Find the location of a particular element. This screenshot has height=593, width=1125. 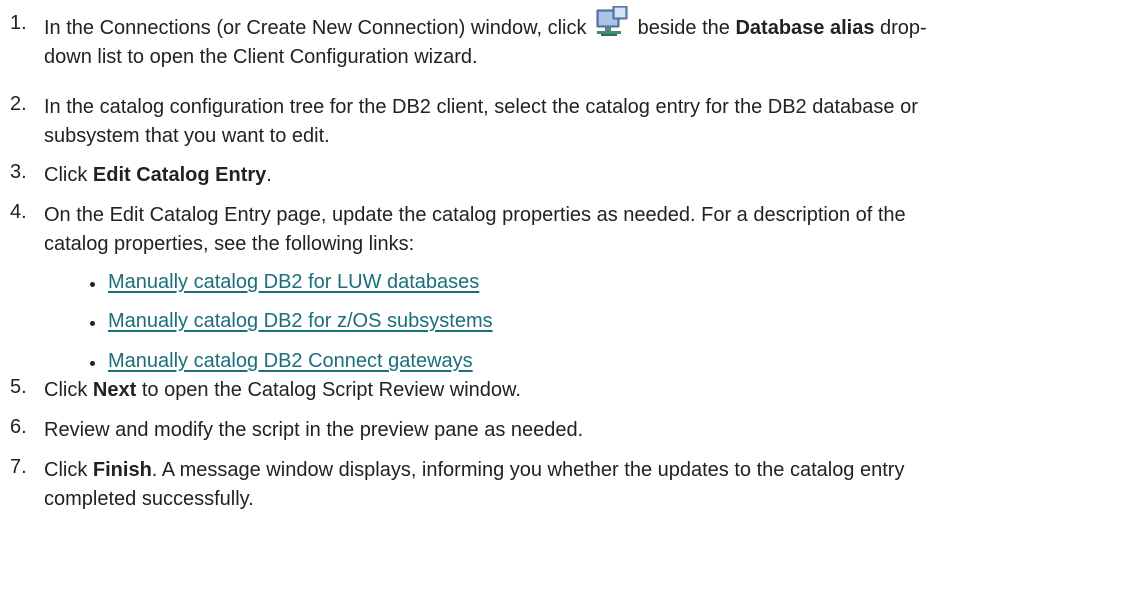

step-number: 3. is located at coordinates (18, 172).